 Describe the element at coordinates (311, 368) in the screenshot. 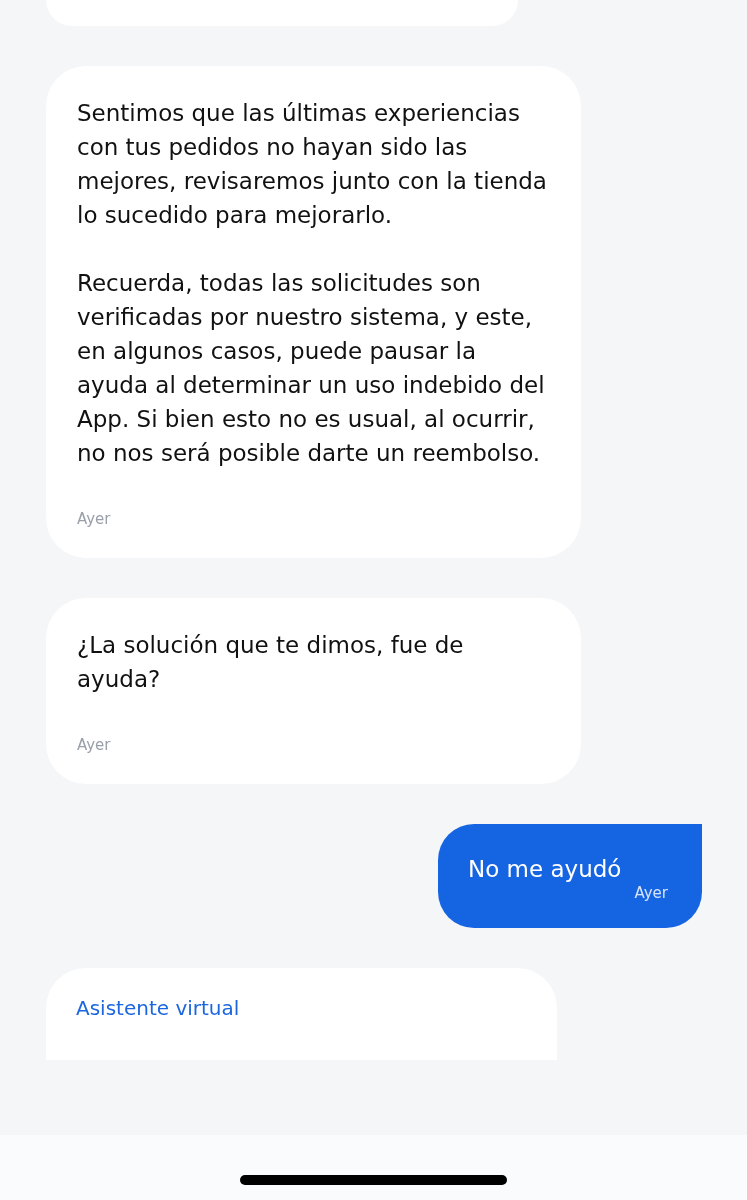

I see `message-text: Recuerda, todas las solicitudes son verificadas por nuestro sistema, y este, en algunos casos, puede pausar la ayuda al determinar un uso indebido del App. Si bien esto no es usual, al ocurrir, no nos será posible darte un reembolso.` at that location.